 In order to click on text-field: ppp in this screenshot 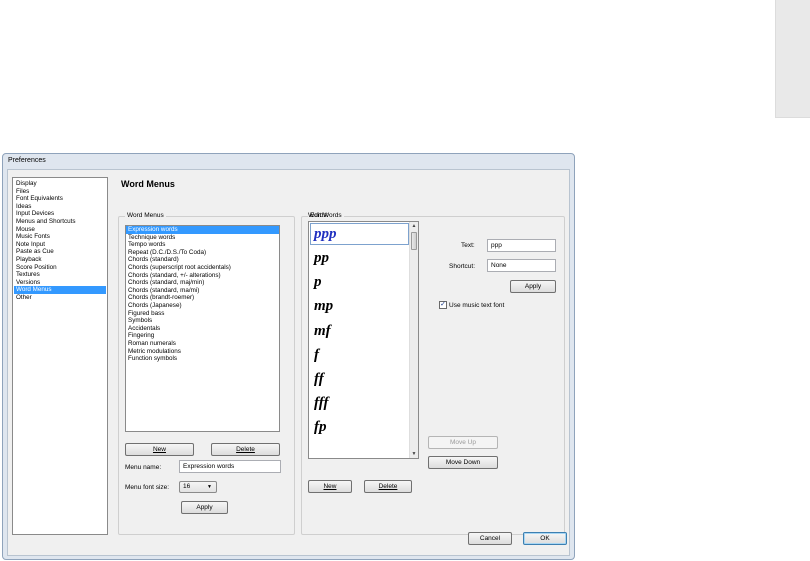, I will do `click(521, 245)`.